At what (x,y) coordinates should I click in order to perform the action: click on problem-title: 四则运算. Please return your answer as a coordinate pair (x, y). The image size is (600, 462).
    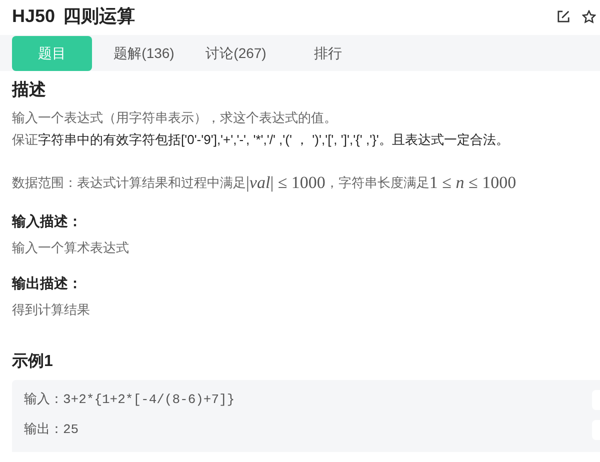
    Looking at the image, I should click on (99, 16).